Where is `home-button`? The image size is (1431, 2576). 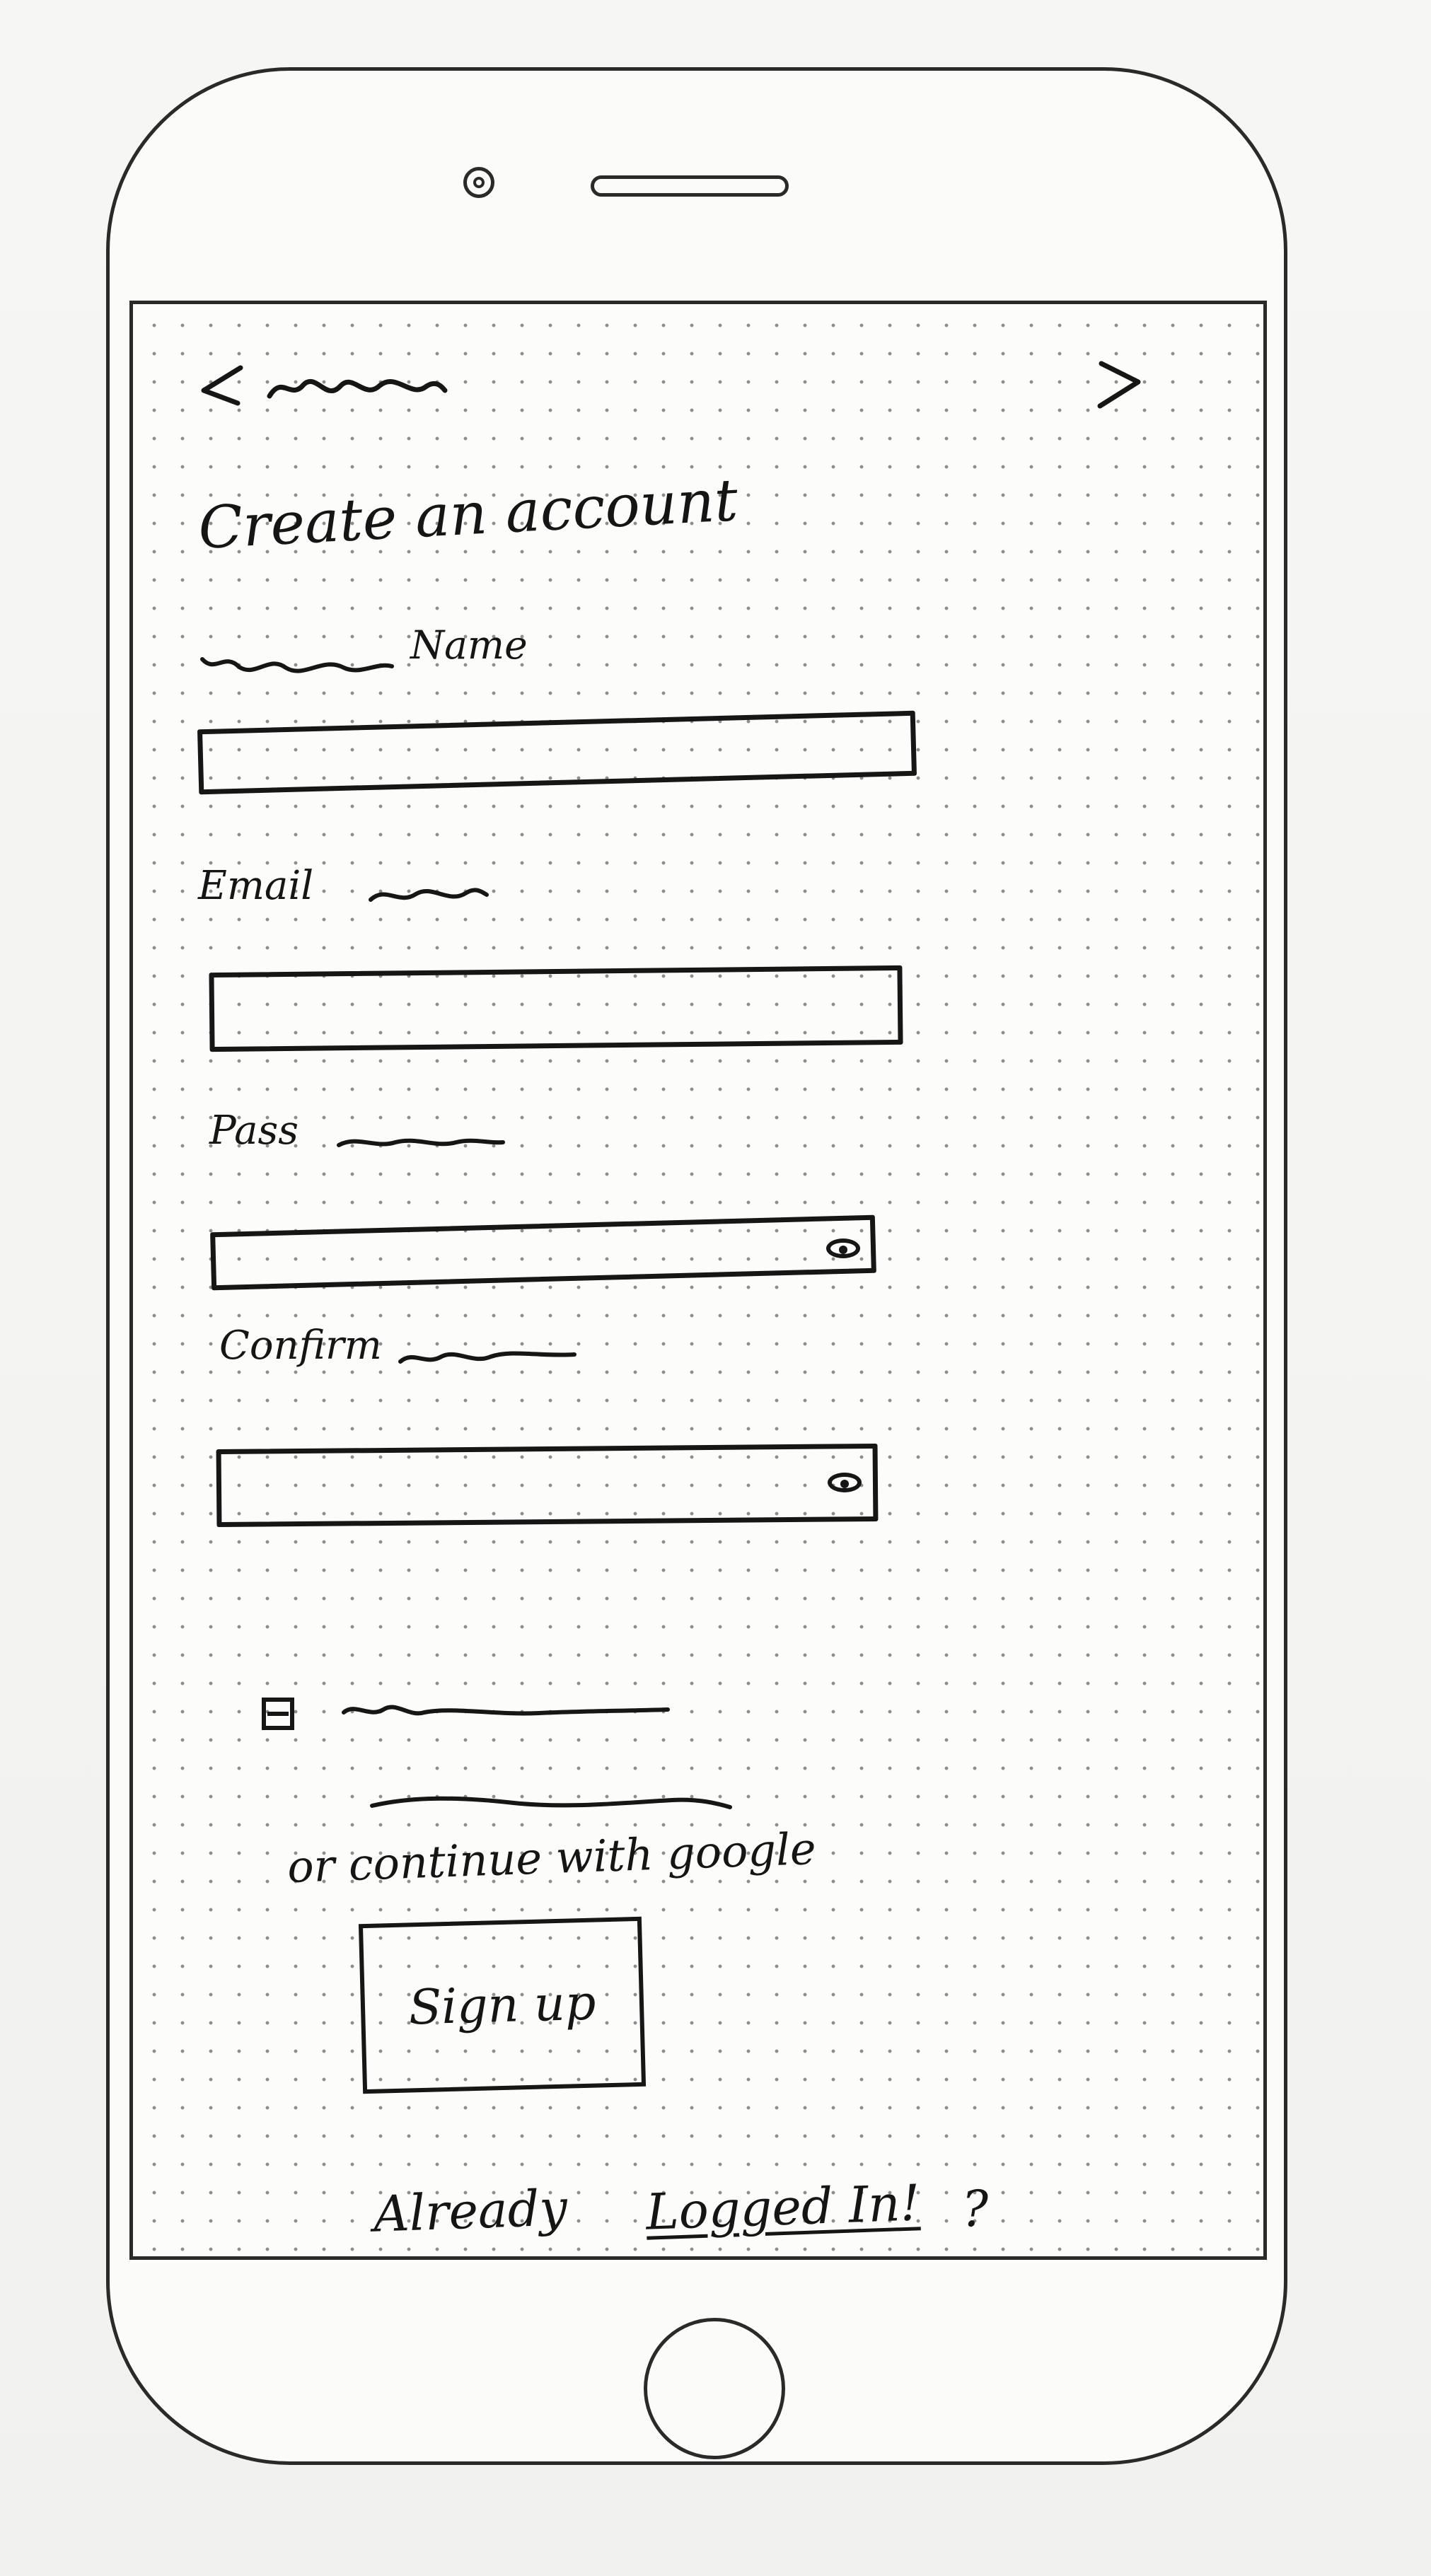
home-button is located at coordinates (715, 2388).